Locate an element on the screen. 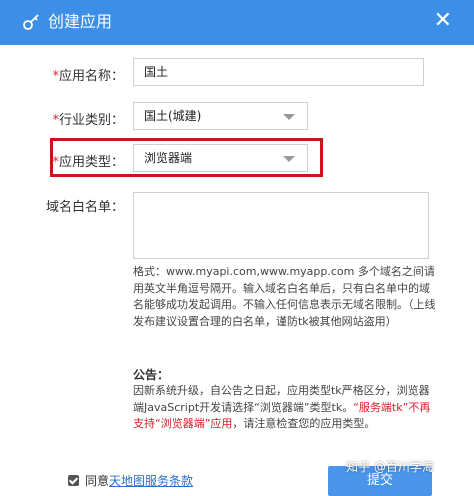  terms-link: 天地图服务条款 is located at coordinates (151, 481).